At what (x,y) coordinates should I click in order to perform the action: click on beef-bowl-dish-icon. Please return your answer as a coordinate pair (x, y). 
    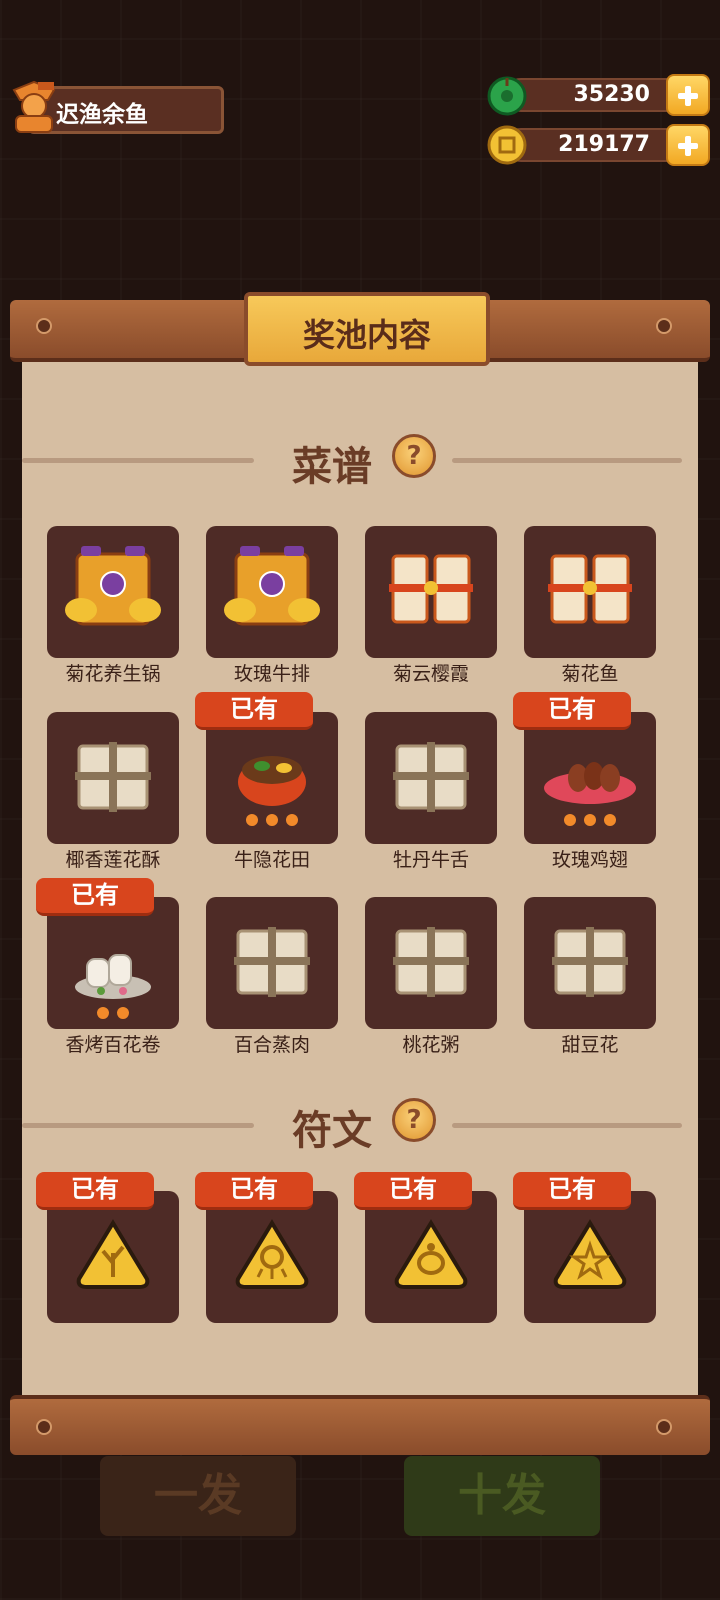
    Looking at the image, I should click on (272, 791).